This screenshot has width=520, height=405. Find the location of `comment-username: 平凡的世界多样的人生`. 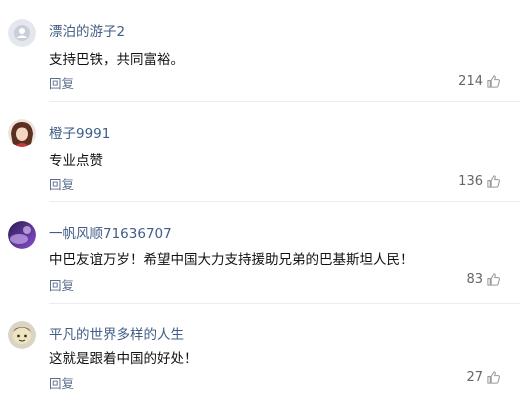

comment-username: 平凡的世界多样的人生 is located at coordinates (116, 333).